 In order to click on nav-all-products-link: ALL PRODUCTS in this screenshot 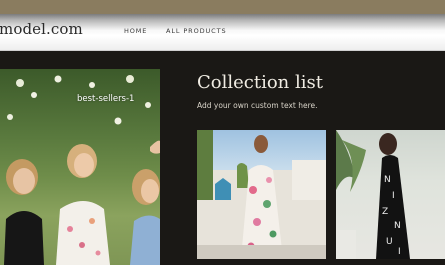, I will do `click(196, 31)`.